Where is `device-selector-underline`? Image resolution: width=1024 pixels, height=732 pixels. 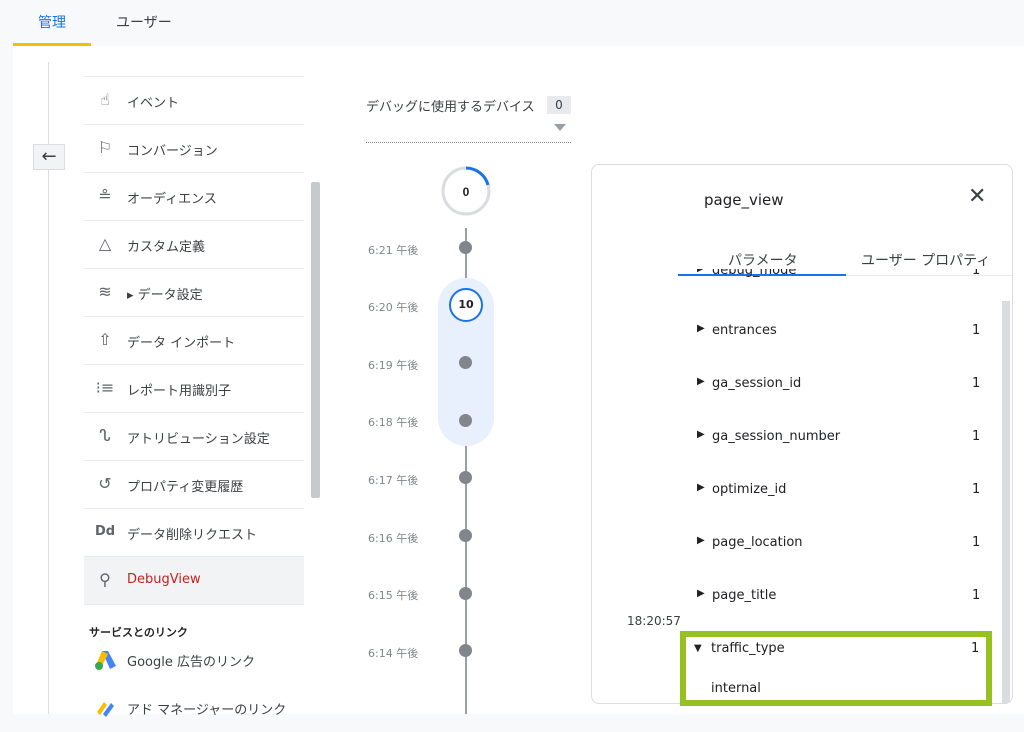
device-selector-underline is located at coordinates (468, 142).